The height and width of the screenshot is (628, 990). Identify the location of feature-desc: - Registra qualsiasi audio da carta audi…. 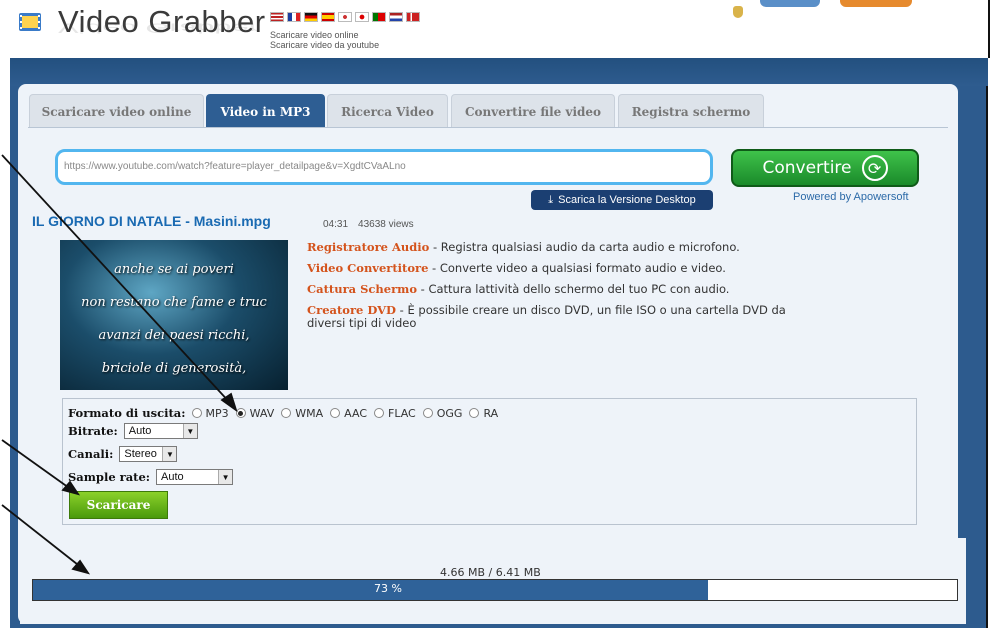
(584, 247).